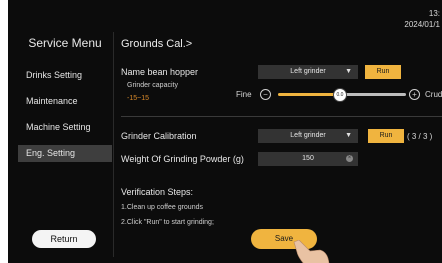 This screenshot has width=442, height=263. Describe the element at coordinates (373, 94) in the screenshot. I see `slider-track-empty` at that location.